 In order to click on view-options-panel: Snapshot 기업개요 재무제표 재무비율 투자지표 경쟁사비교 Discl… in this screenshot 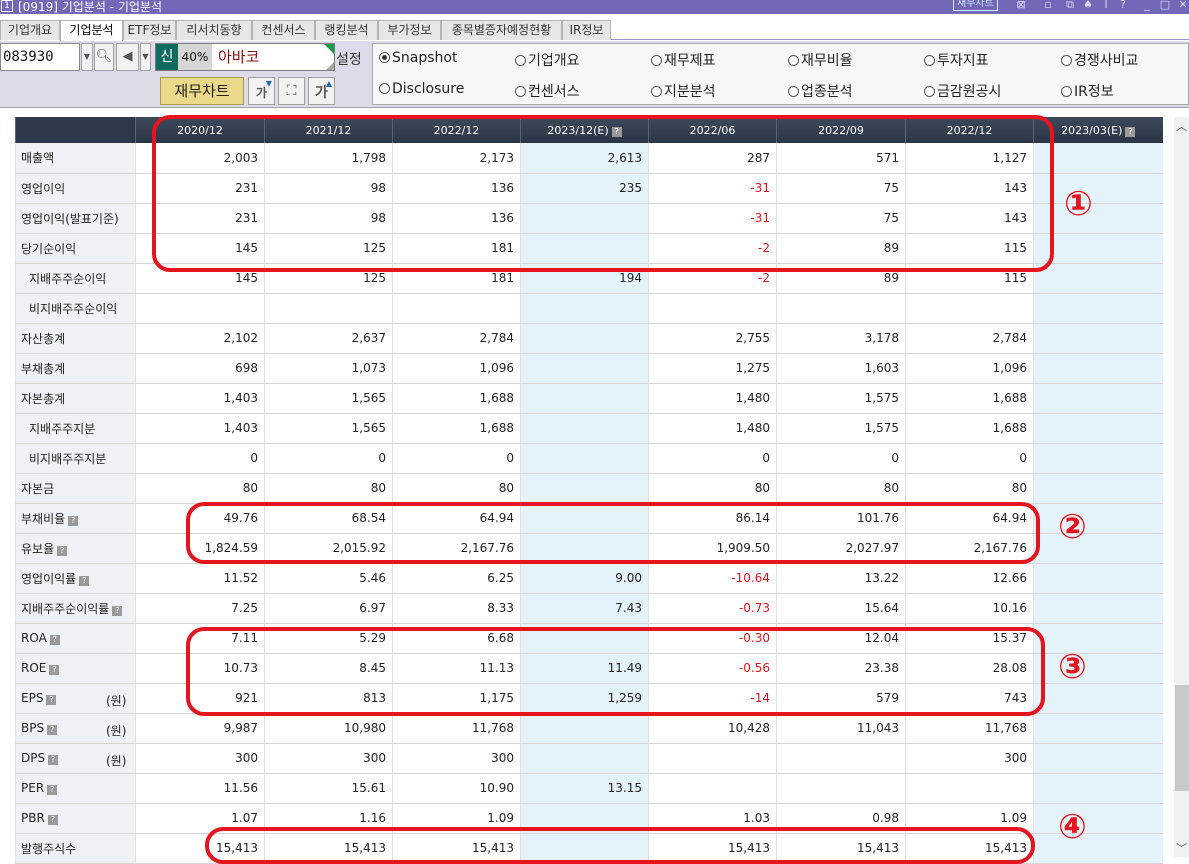, I will do `click(780, 74)`.